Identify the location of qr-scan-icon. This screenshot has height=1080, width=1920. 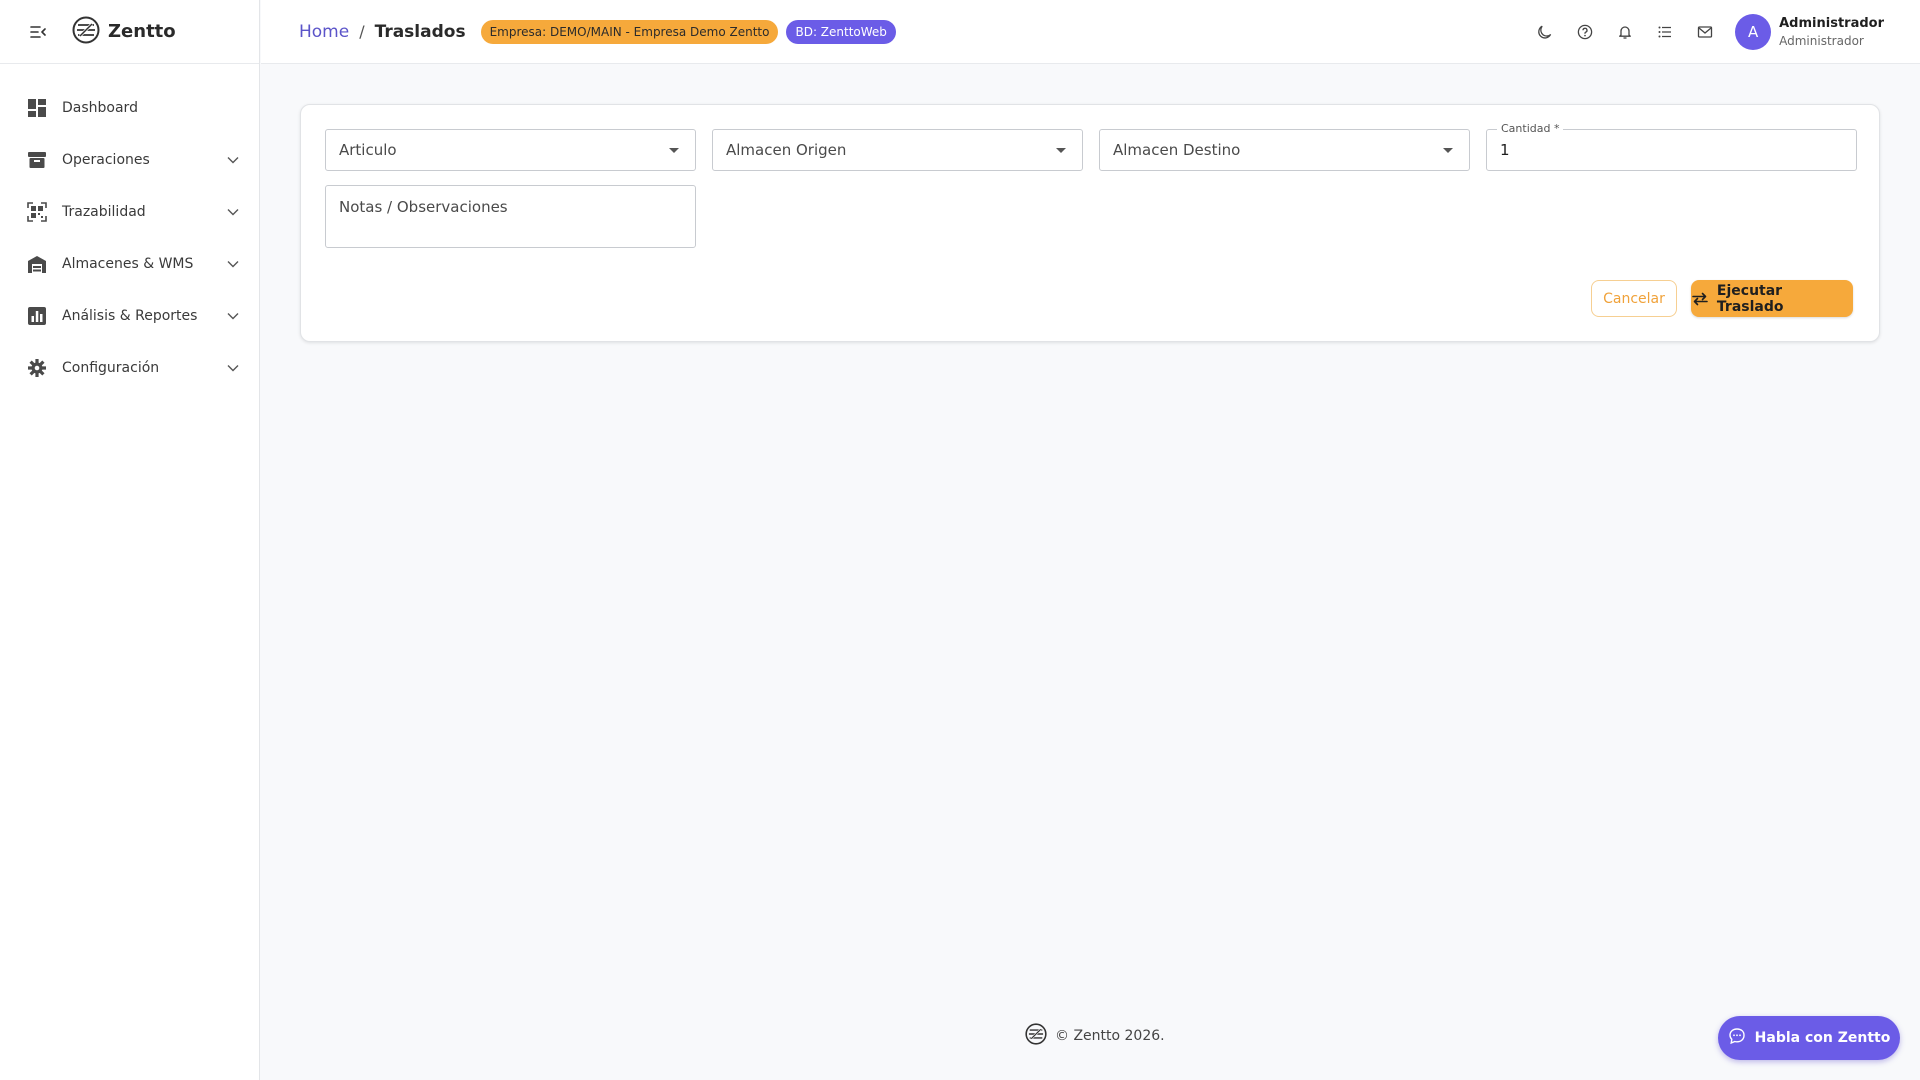
(37, 212).